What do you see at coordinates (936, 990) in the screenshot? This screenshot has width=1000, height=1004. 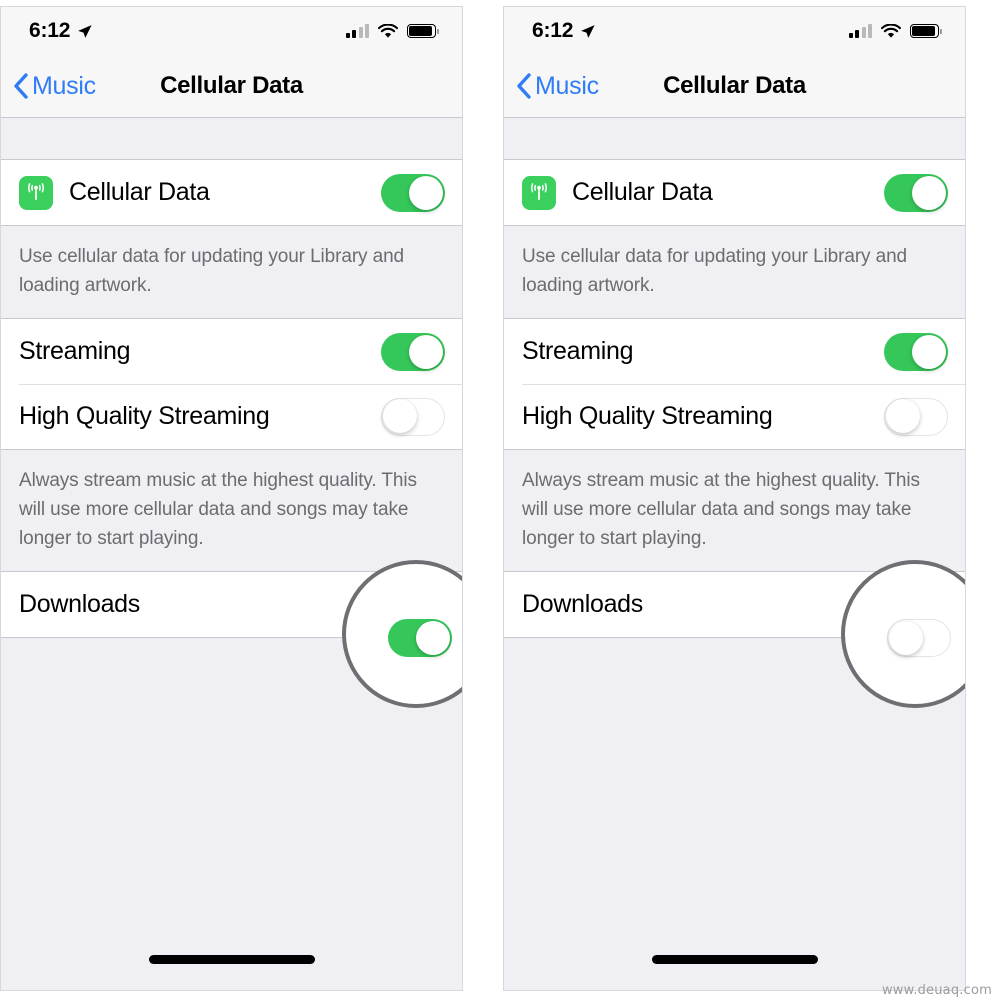 I see `site-watermark: www.deuaq.com` at bounding box center [936, 990].